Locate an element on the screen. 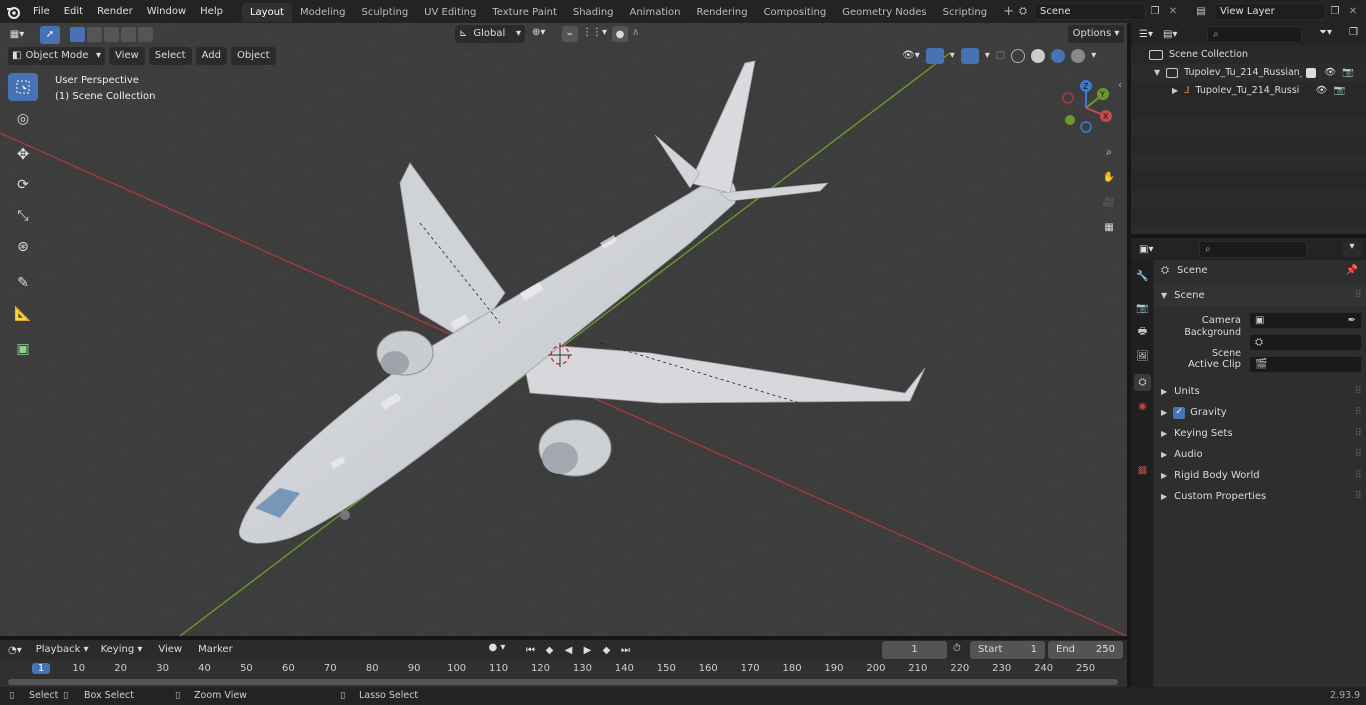 The height and width of the screenshot is (705, 1366). viewport-menu-view: View is located at coordinates (127, 55).